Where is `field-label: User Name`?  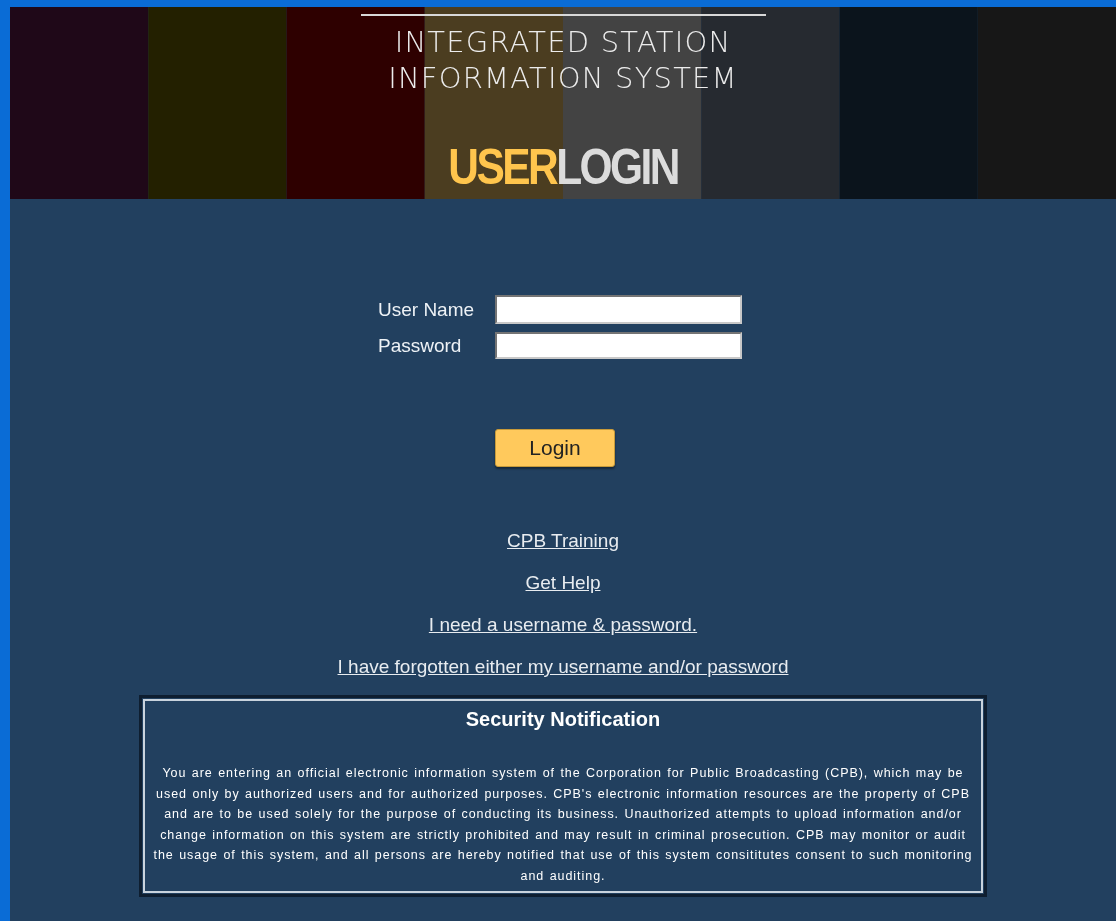
field-label: User Name is located at coordinates (427, 309).